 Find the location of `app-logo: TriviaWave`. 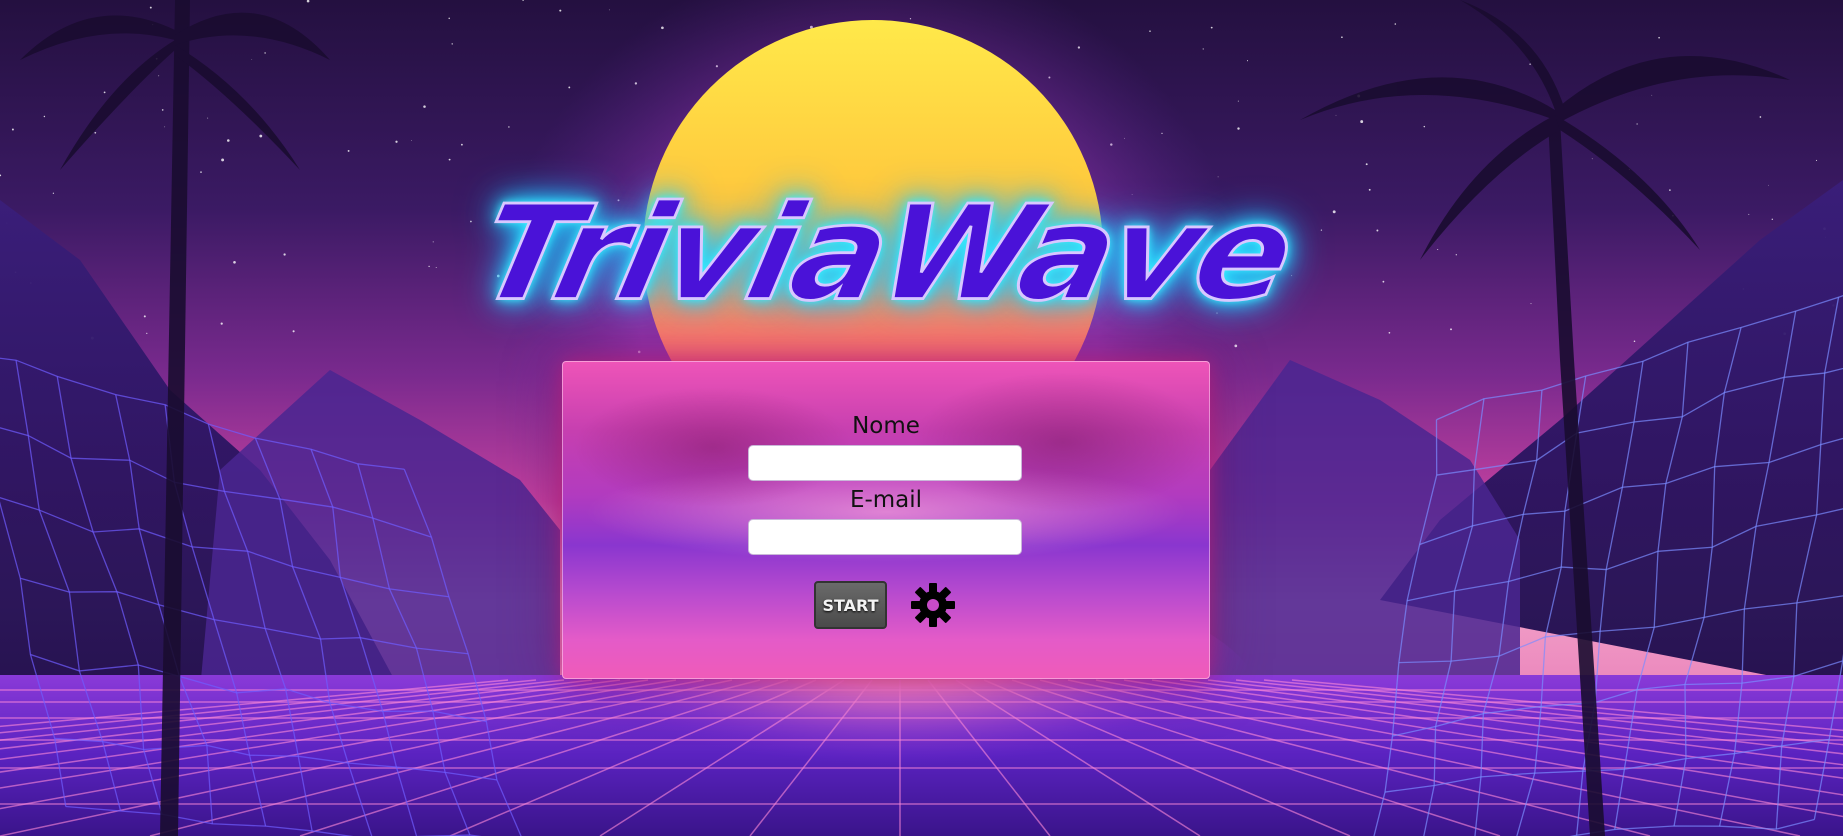

app-logo: TriviaWave is located at coordinates (885, 253).